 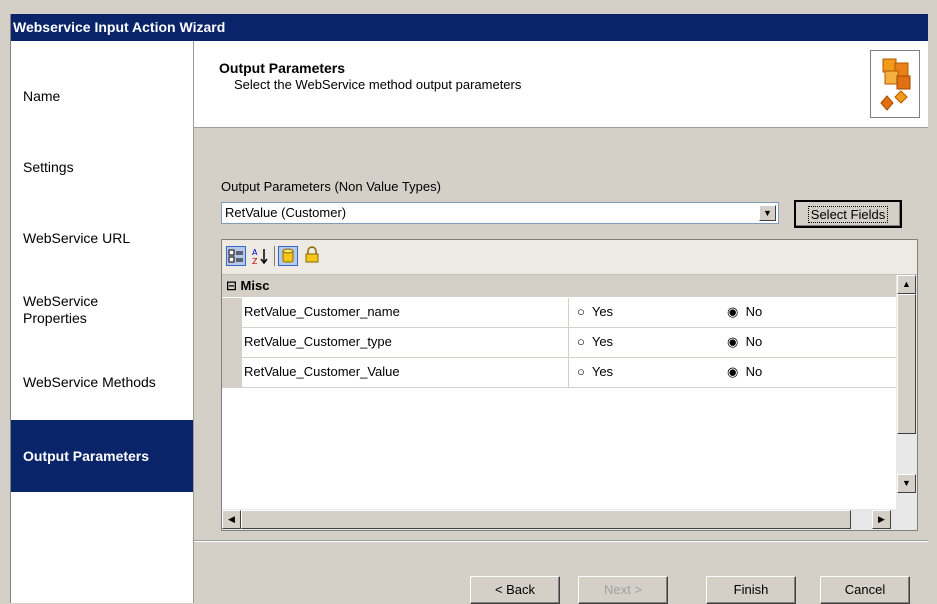 I want to click on scroll-up-icon: ▲, so click(x=906, y=284).